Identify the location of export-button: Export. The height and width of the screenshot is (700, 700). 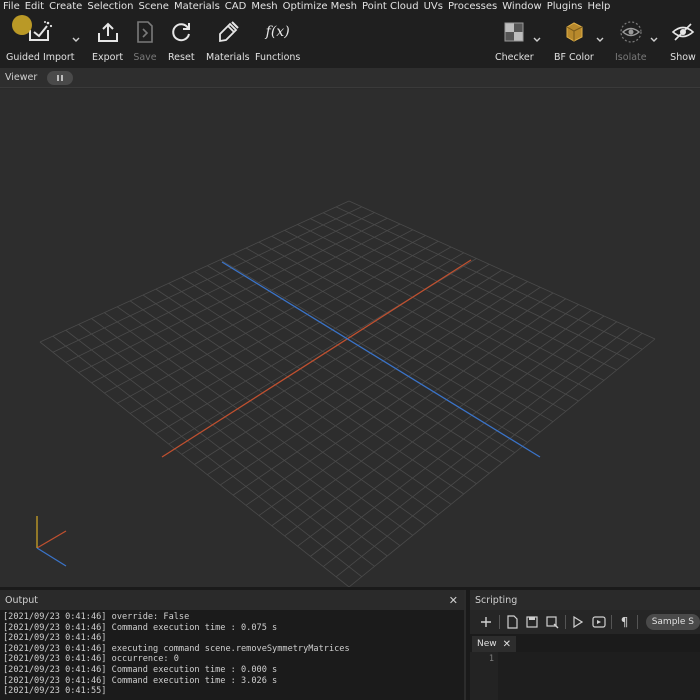
(107, 40).